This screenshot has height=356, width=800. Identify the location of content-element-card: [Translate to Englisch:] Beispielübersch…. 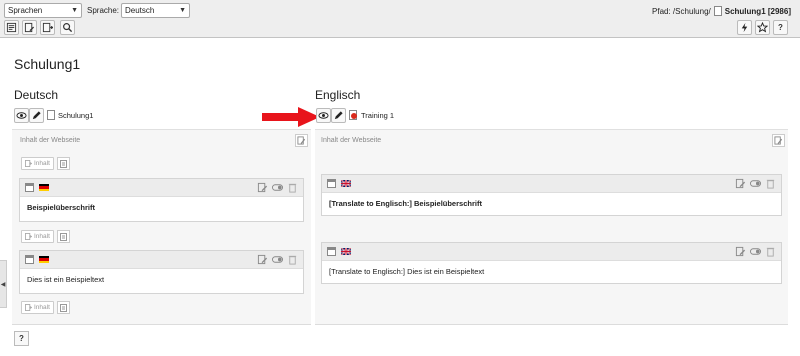
(551, 195).